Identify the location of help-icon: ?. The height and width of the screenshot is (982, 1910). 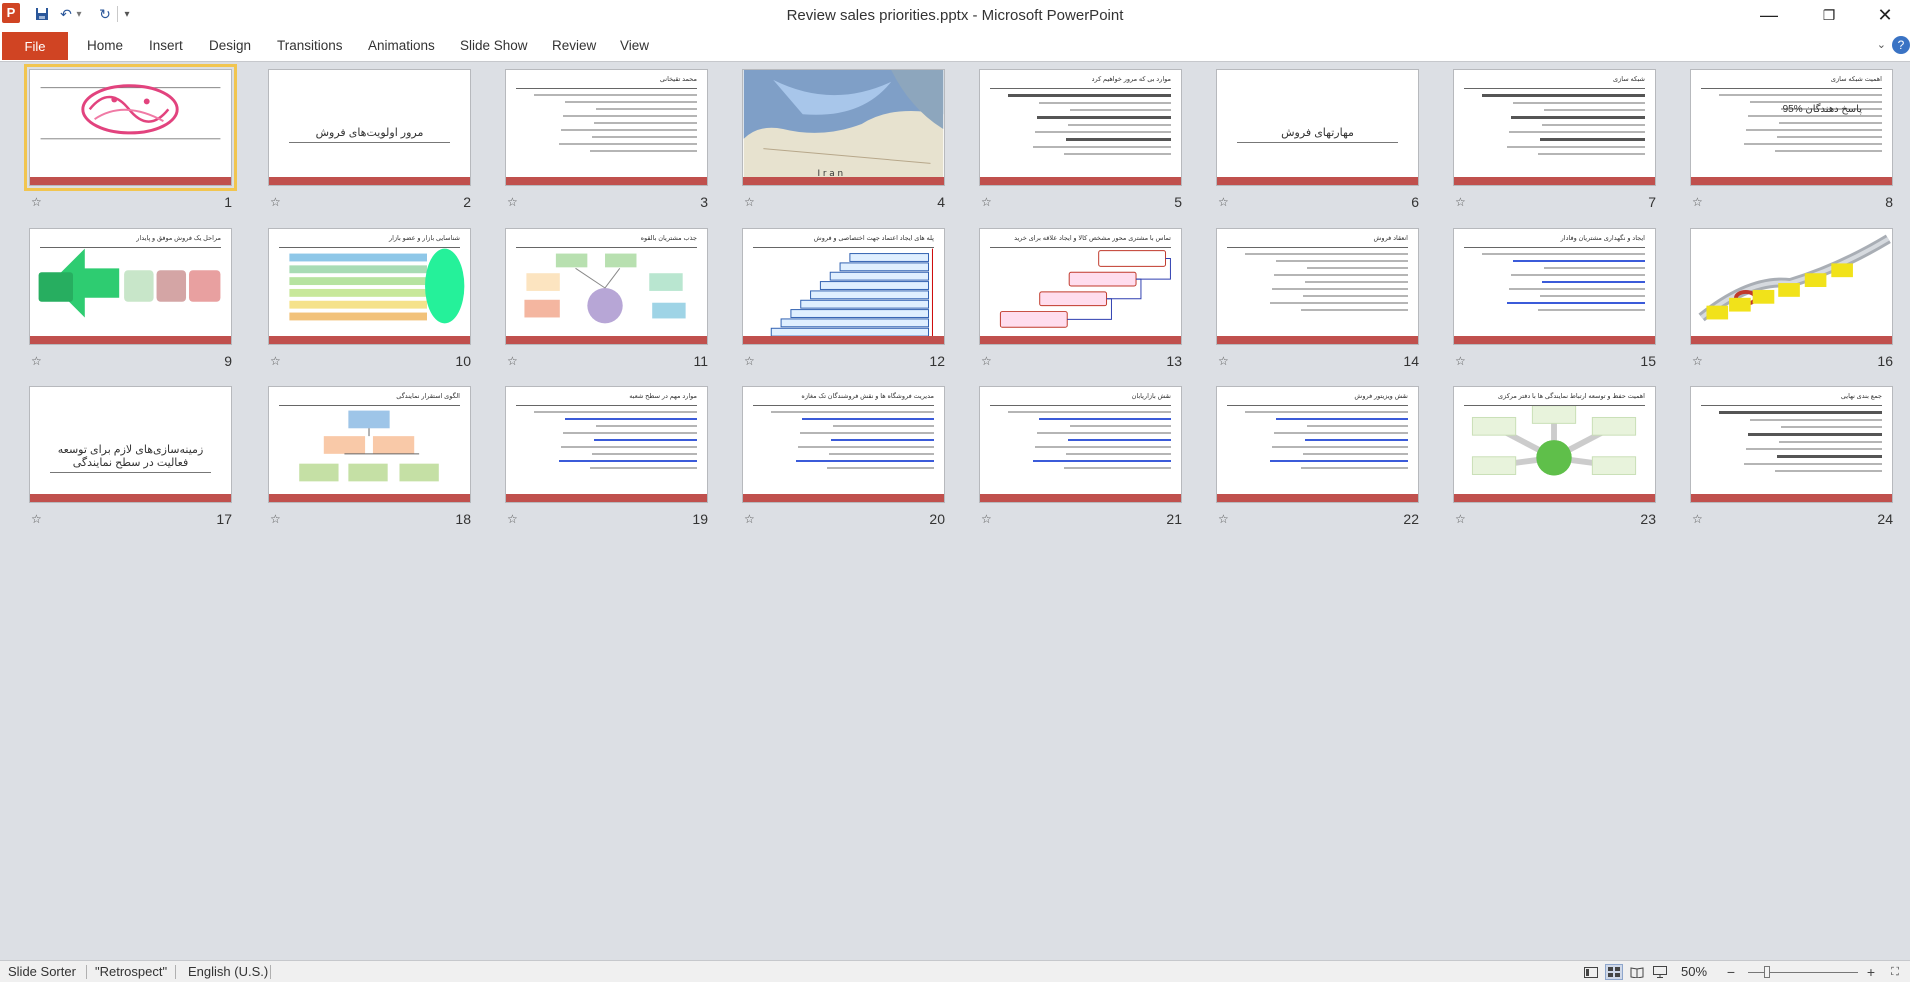
(1901, 45).